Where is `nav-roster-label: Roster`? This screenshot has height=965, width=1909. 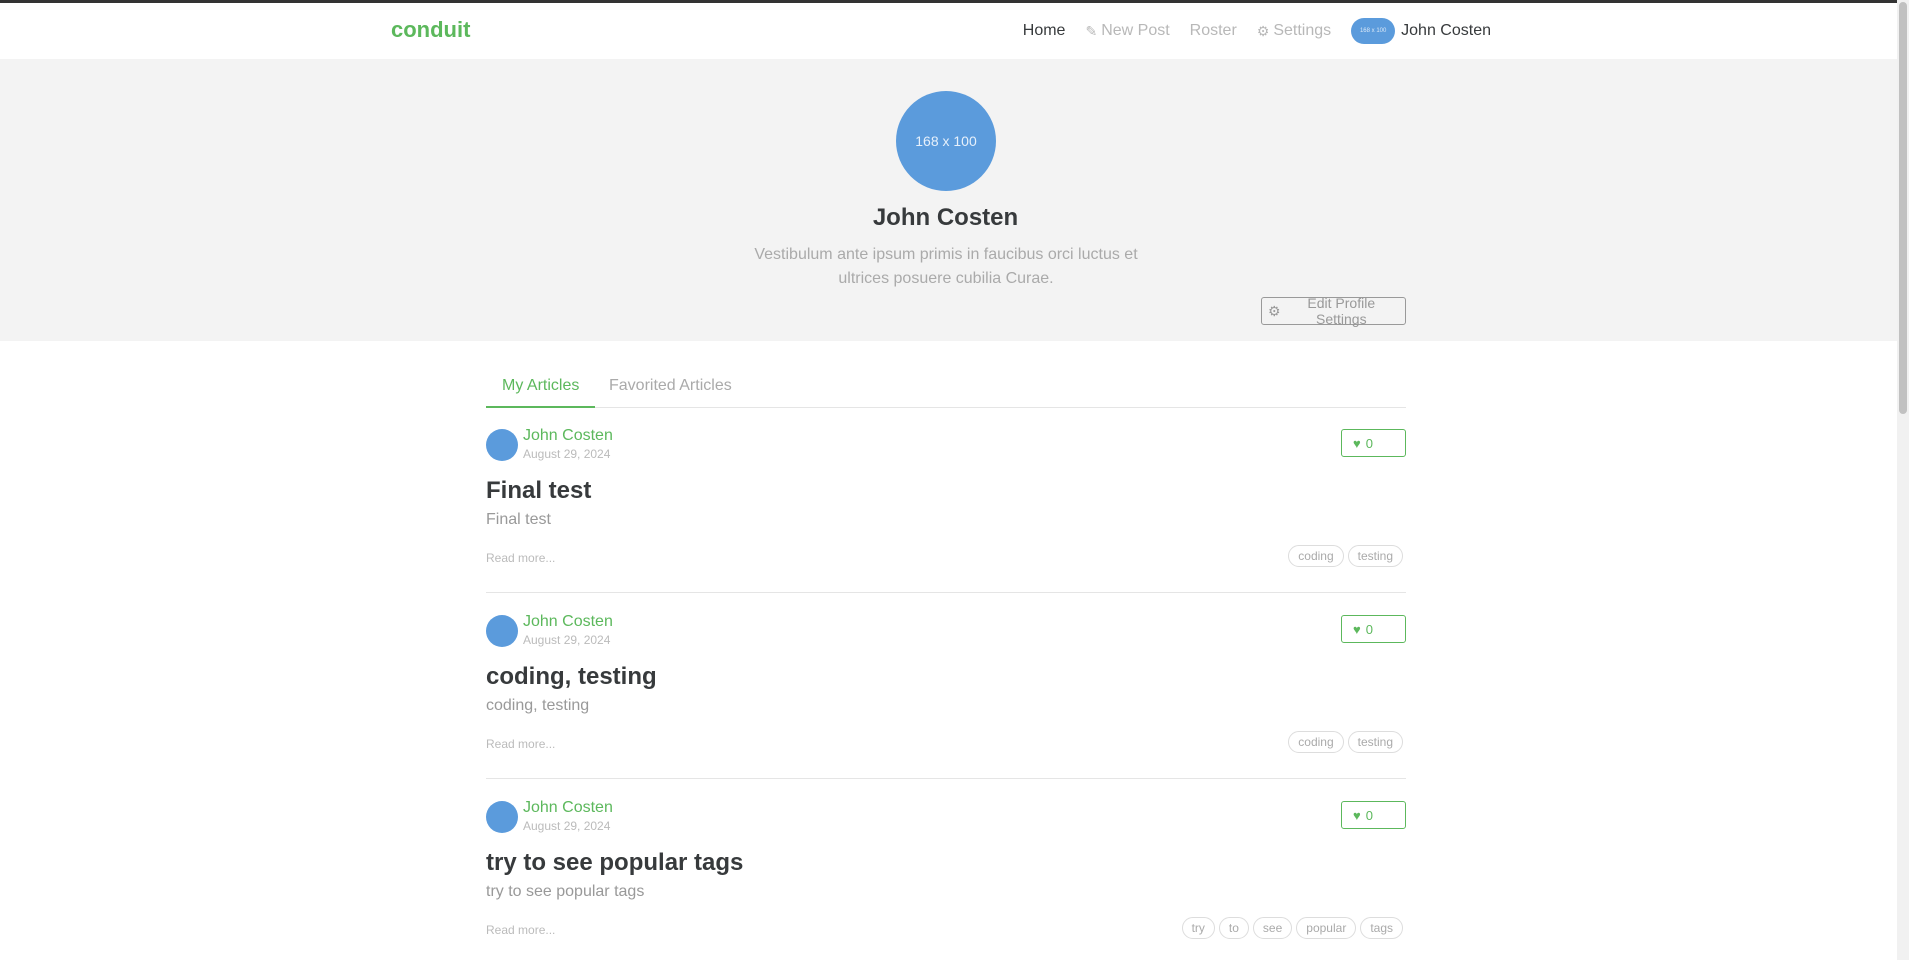 nav-roster-label: Roster is located at coordinates (1213, 30).